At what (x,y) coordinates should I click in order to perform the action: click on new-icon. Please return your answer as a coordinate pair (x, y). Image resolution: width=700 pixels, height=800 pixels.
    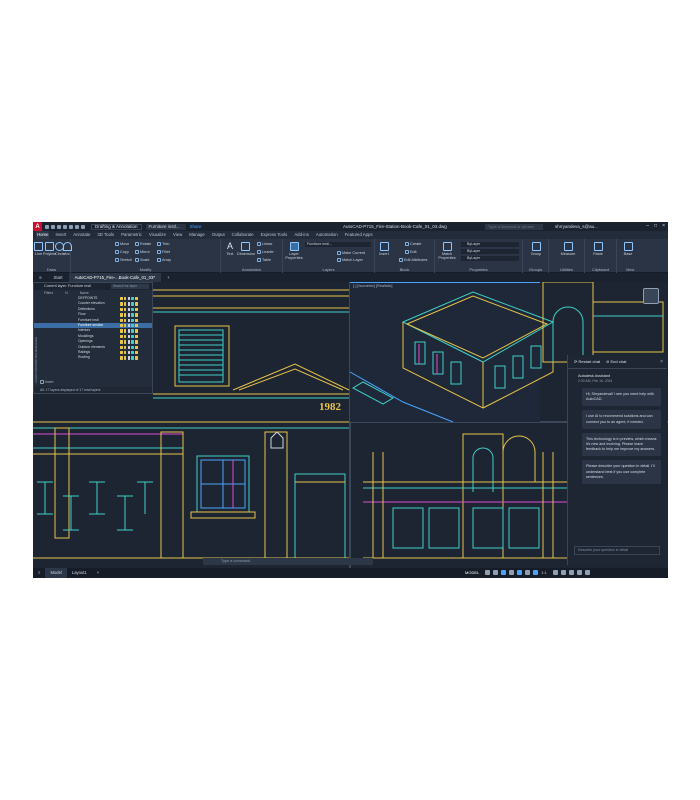
    Looking at the image, I should click on (47, 226).